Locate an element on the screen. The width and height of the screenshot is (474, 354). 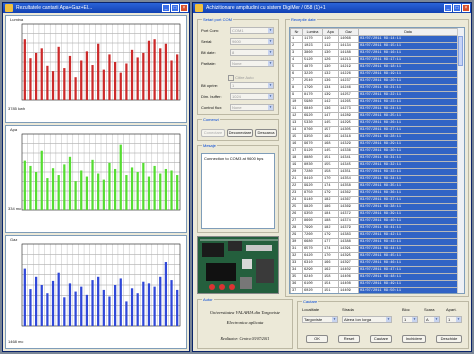
table-row: 22 9920 174 14358 03/07/2011 09:35:11 is located at coordinates (374, 186).